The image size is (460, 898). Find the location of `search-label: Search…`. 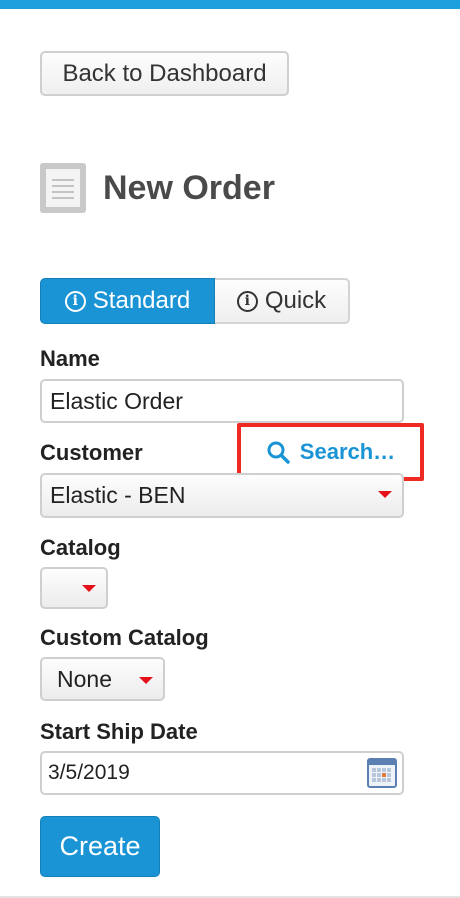

search-label: Search… is located at coordinates (347, 451).